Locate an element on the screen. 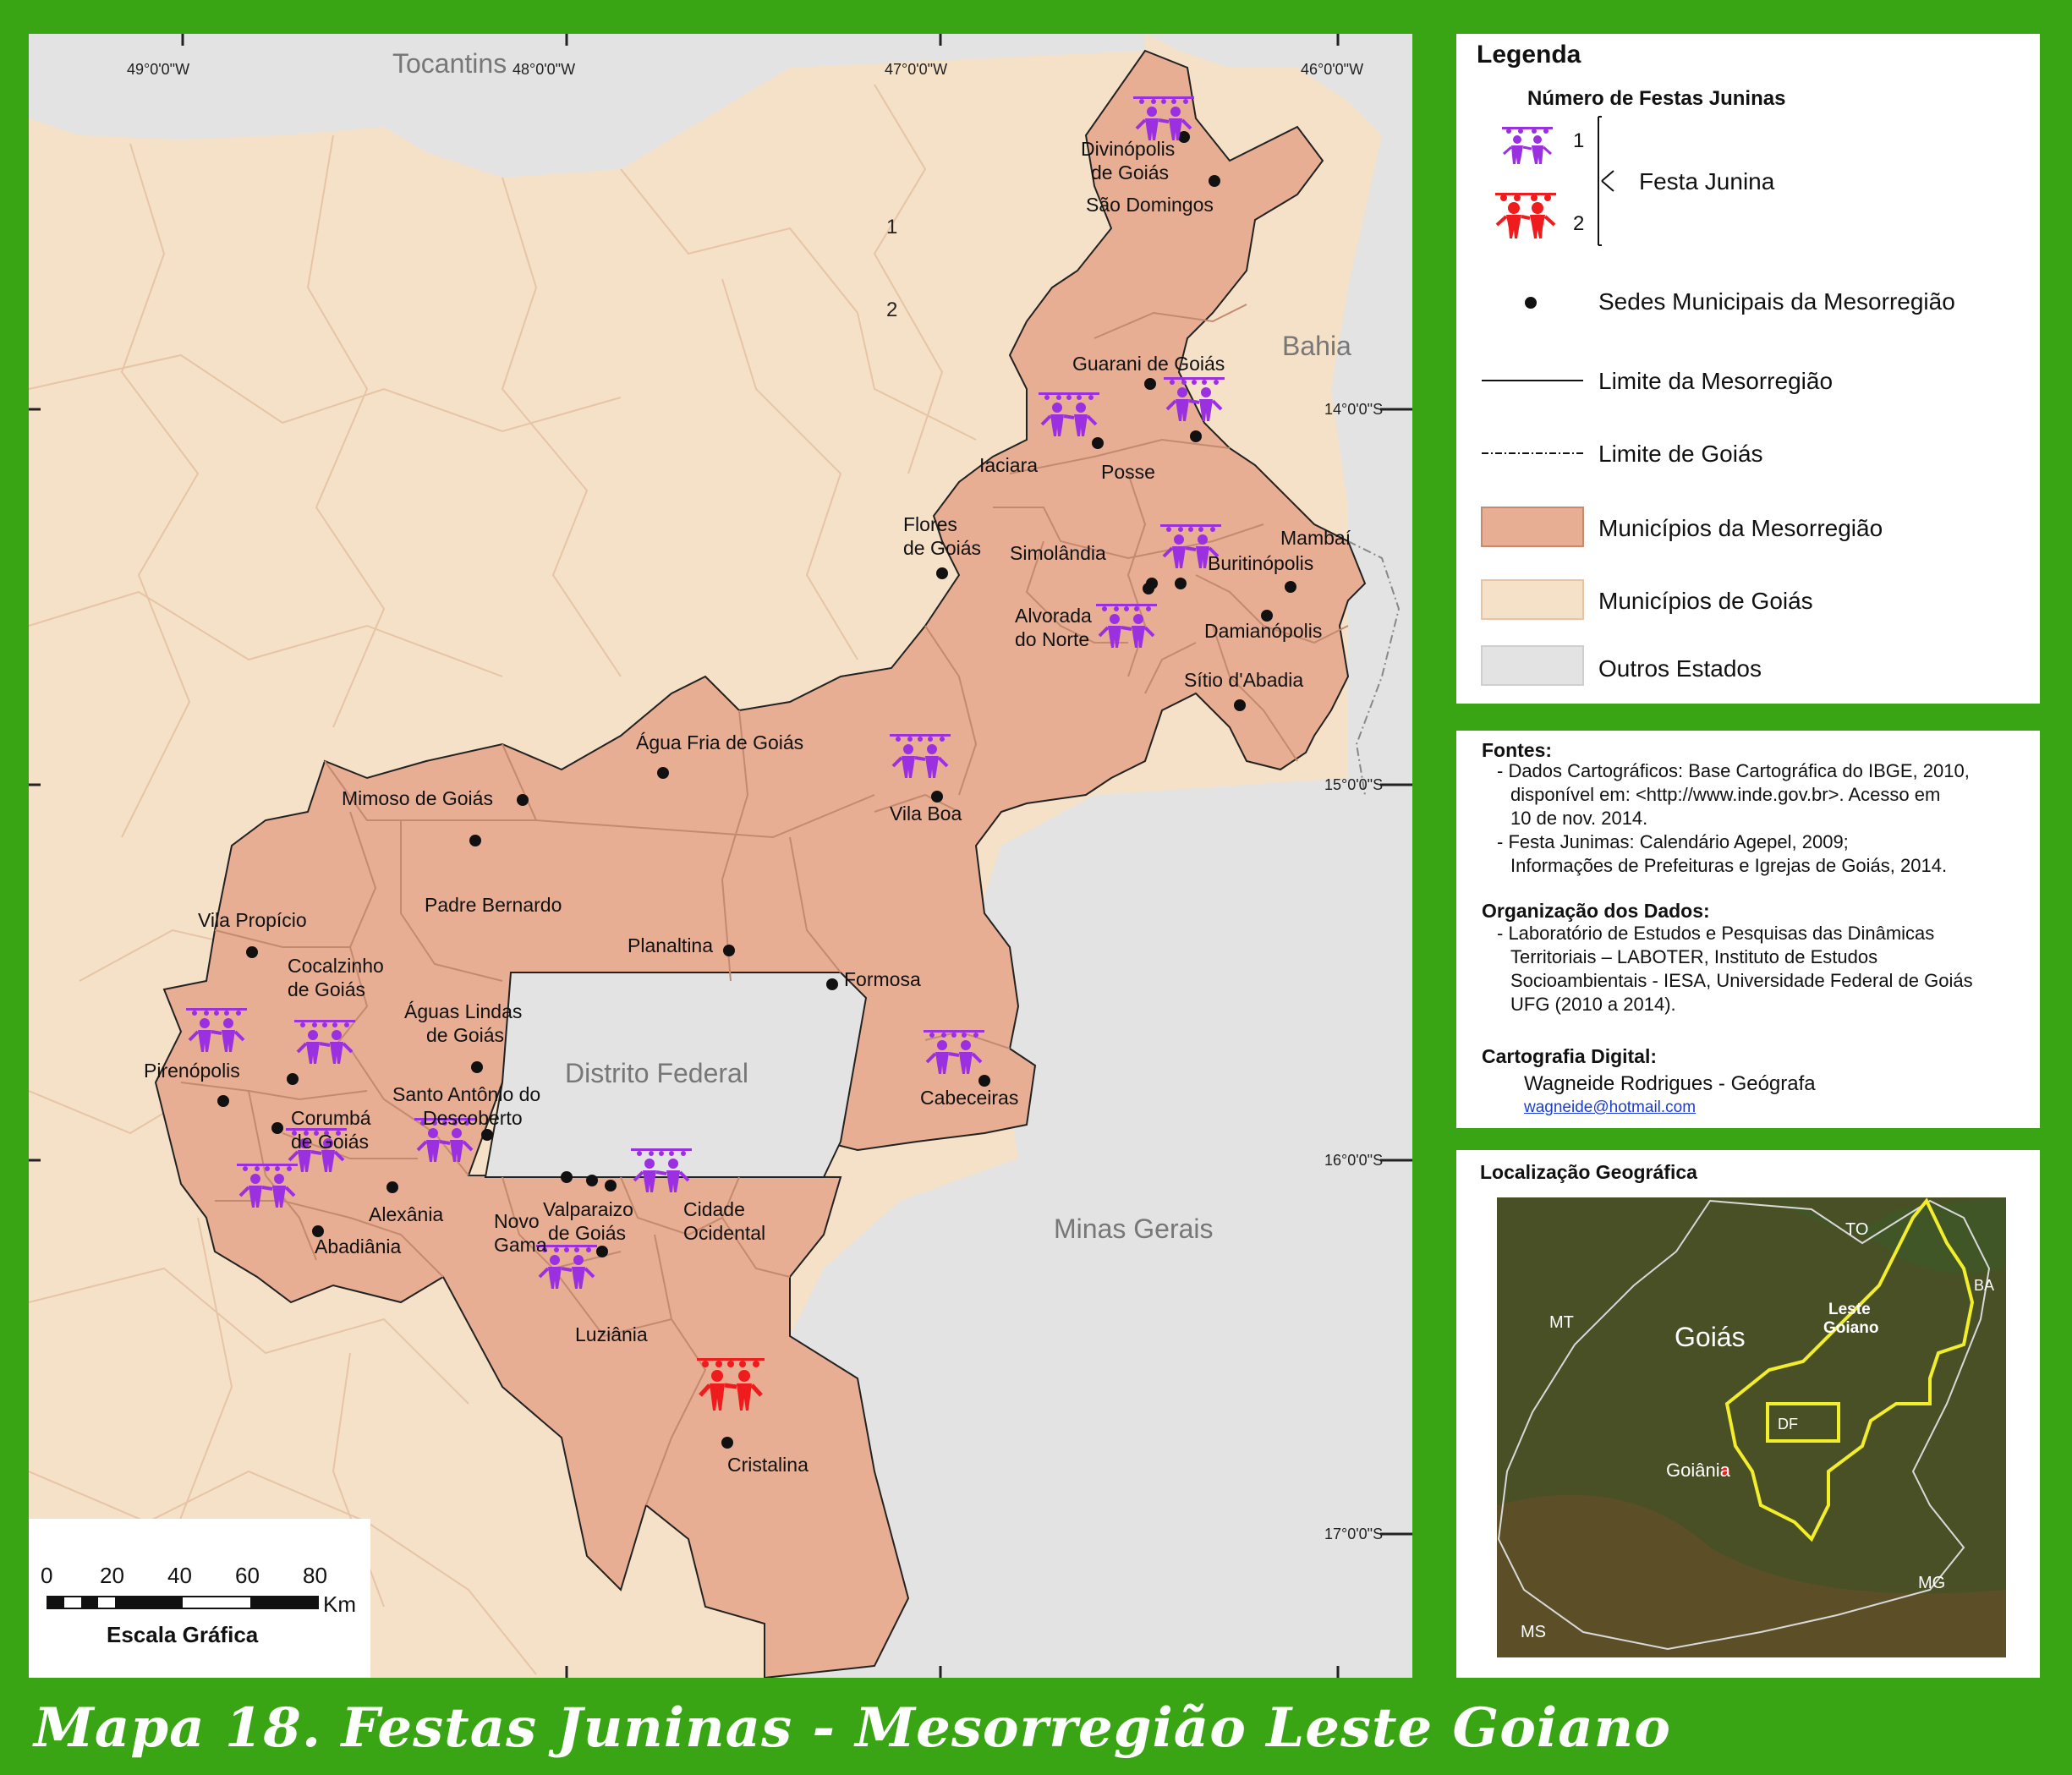 The image size is (2072, 1775). org-title: Organização dos Dados: is located at coordinates (1596, 911).